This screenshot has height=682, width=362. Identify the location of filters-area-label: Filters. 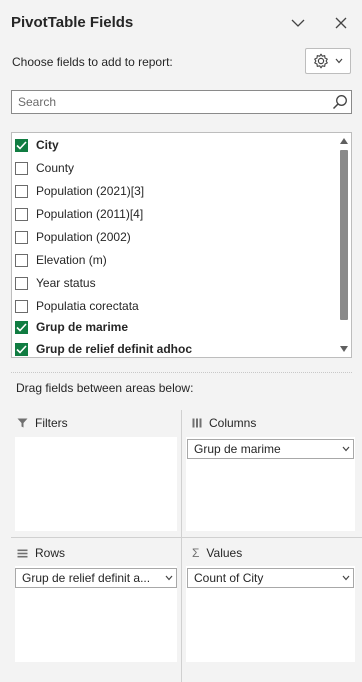
(51, 423).